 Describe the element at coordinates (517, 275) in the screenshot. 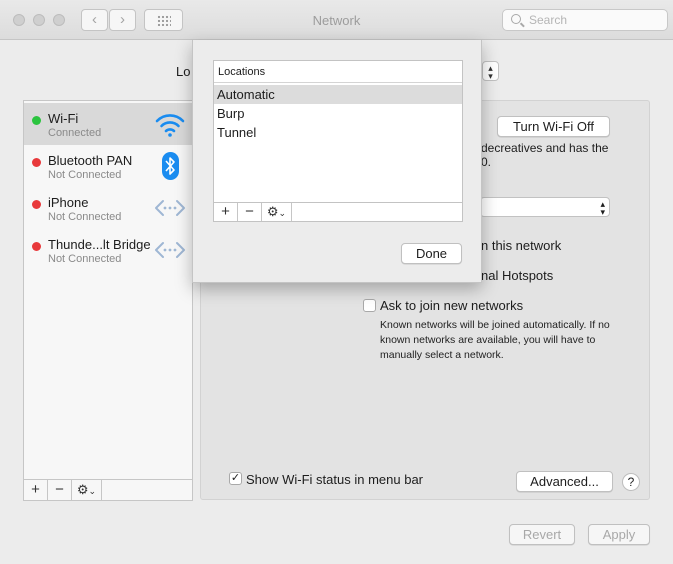

I see `option-hotspots-partial: nal Hotspots` at that location.